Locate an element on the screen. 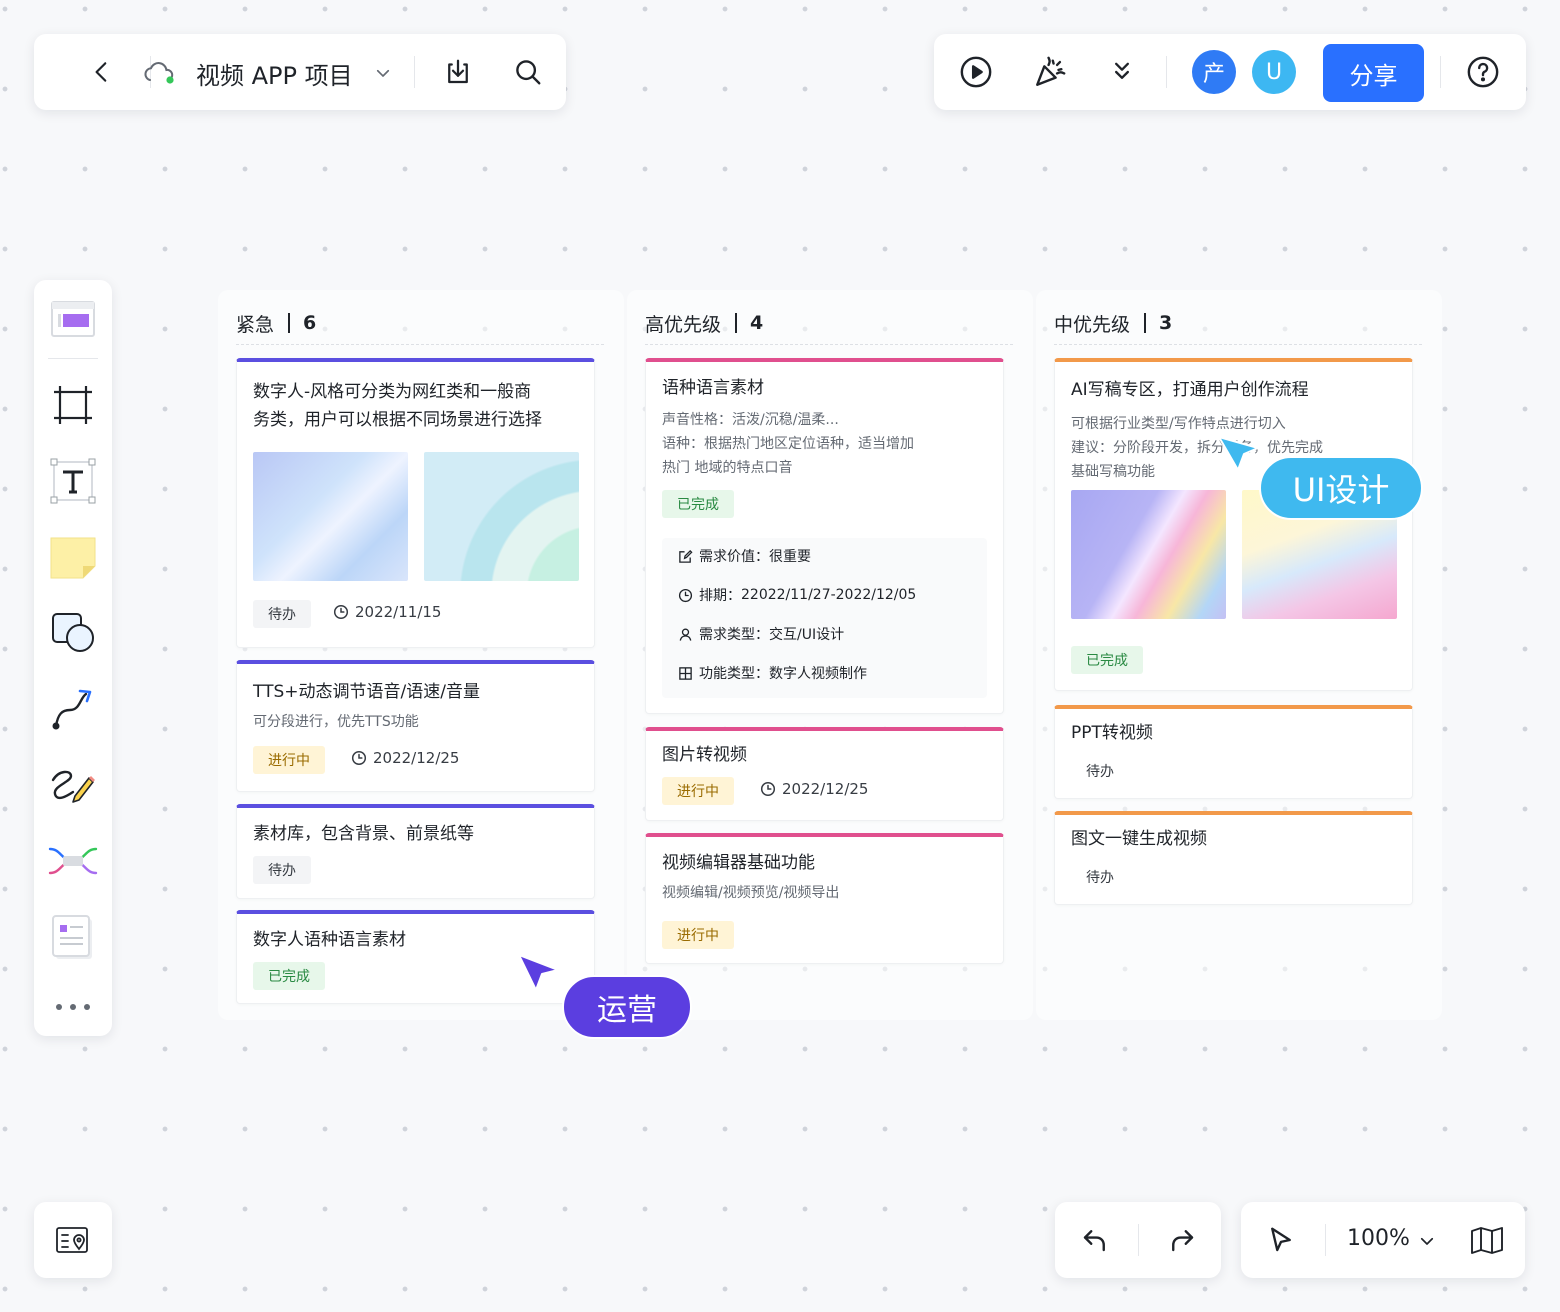  card-description: 视频编辑/视频预览/视频导出 is located at coordinates (751, 893).